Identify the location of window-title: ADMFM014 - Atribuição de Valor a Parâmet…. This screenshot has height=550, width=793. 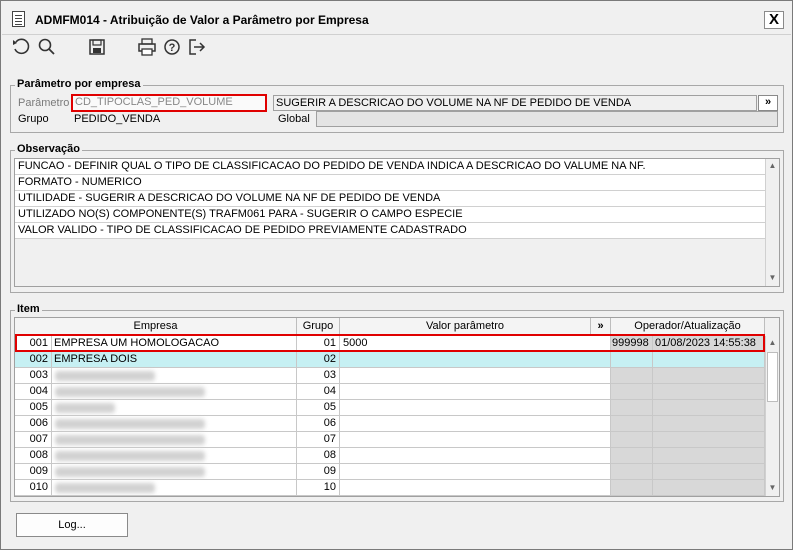
(202, 20).